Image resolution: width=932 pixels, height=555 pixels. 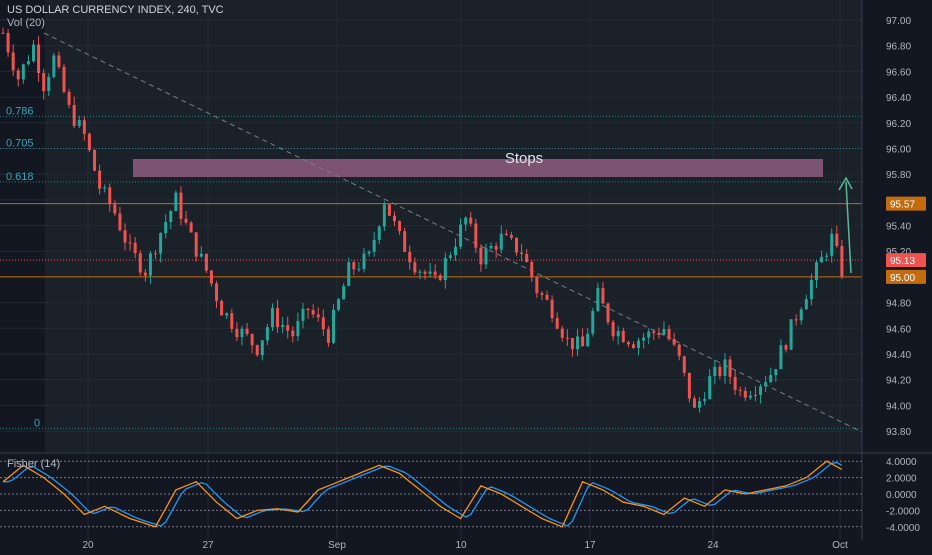 What do you see at coordinates (461, 545) in the screenshot?
I see `x-tick-label: 10` at bounding box center [461, 545].